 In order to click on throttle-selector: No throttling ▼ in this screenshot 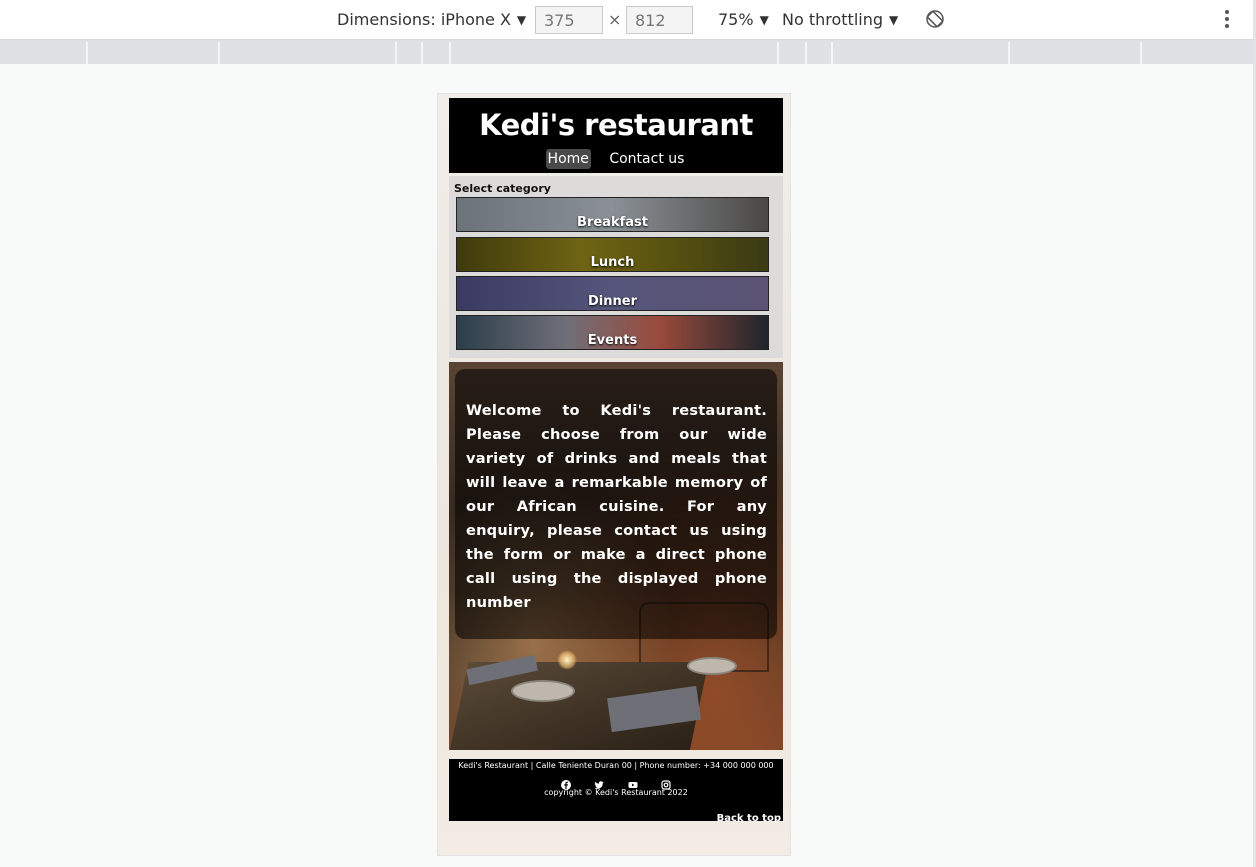, I will do `click(840, 19)`.